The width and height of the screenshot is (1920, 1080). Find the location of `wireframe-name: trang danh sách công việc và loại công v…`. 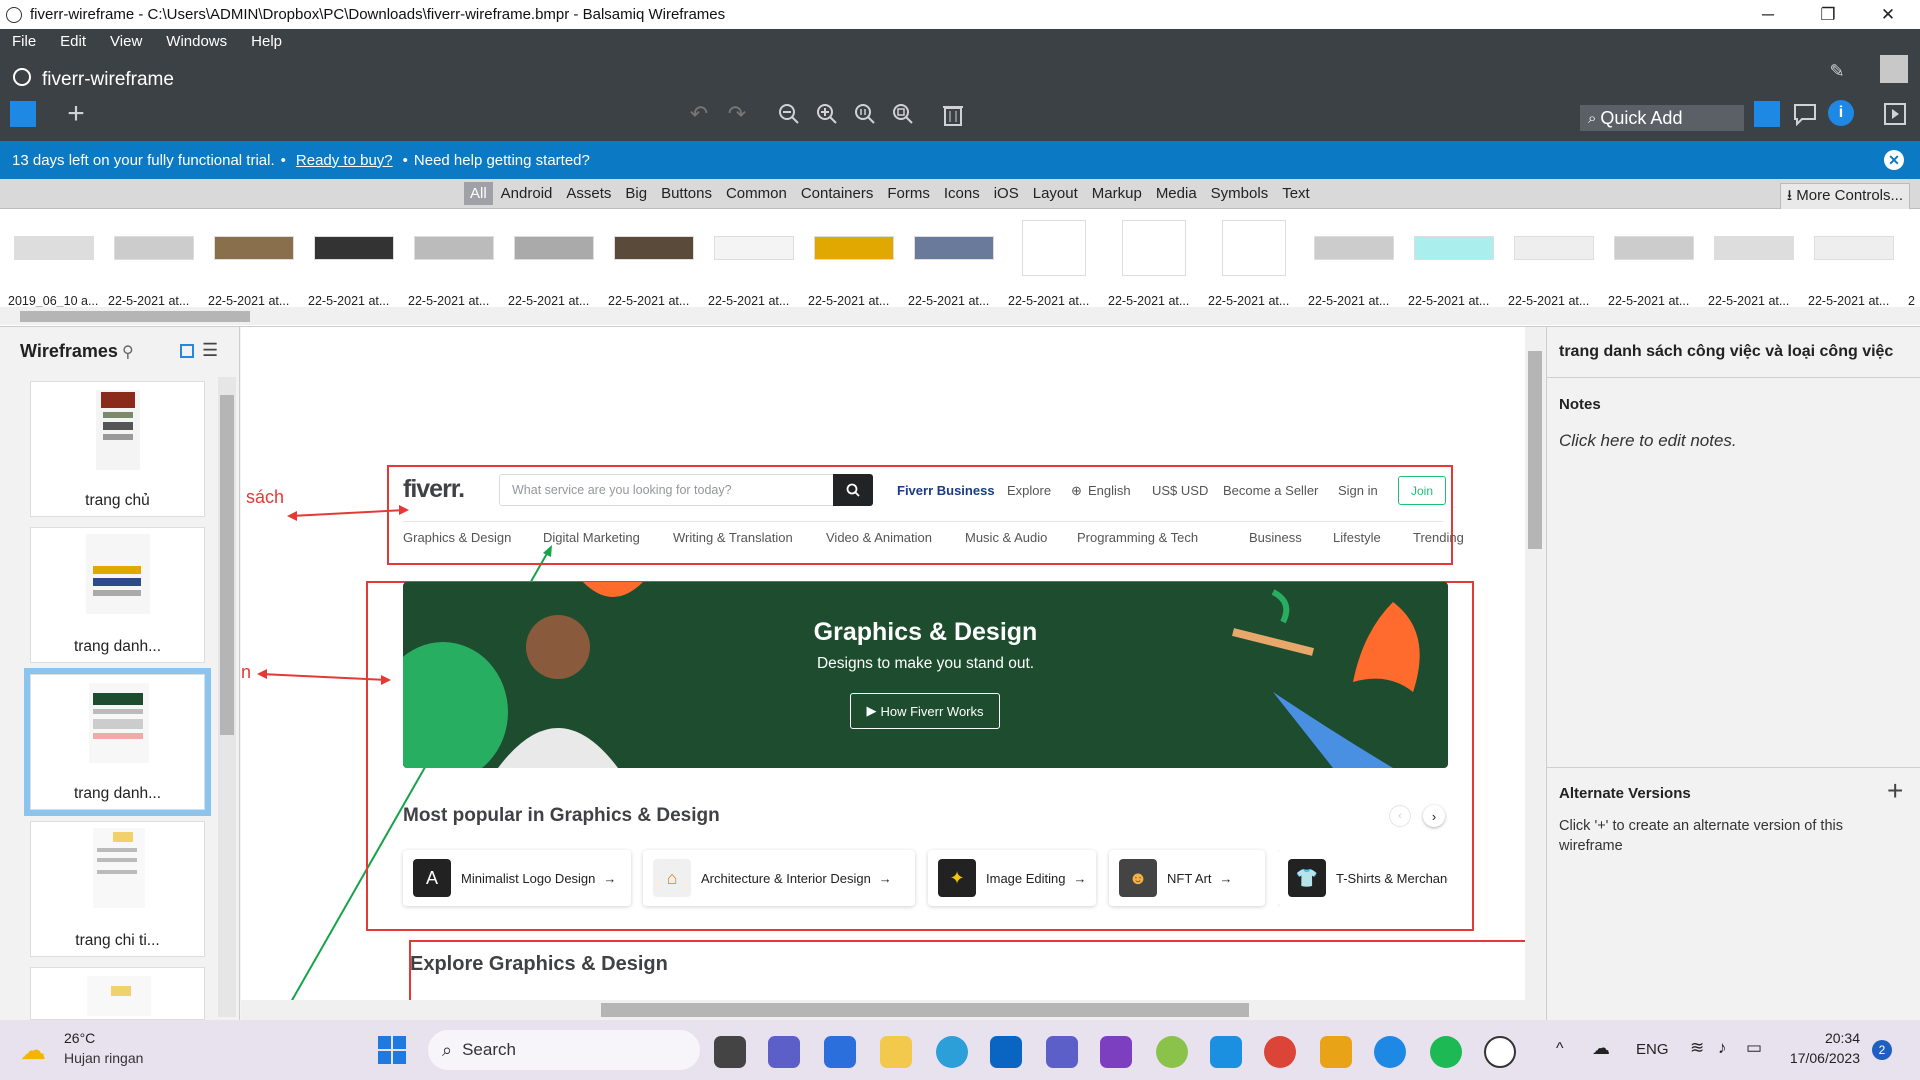

wireframe-name: trang danh sách công việc và loại công v… is located at coordinates (1739, 352).